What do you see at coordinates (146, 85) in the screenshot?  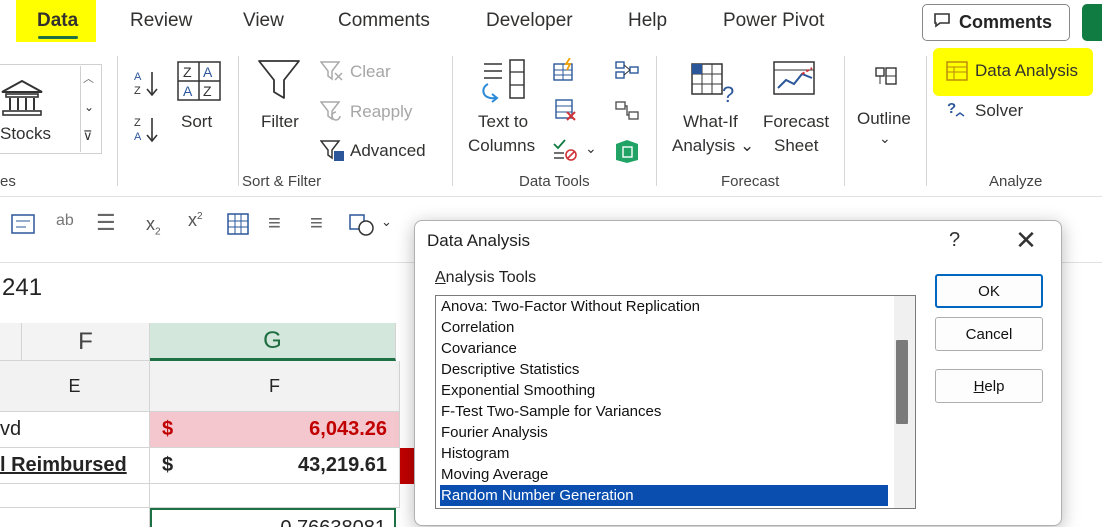 I see `sort-a-to-z-icon: AZ` at bounding box center [146, 85].